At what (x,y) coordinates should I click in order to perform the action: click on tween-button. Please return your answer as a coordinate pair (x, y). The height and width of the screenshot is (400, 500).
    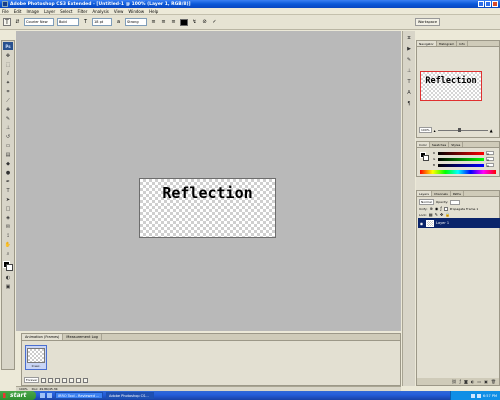
    Looking at the image, I should click on (72, 380).